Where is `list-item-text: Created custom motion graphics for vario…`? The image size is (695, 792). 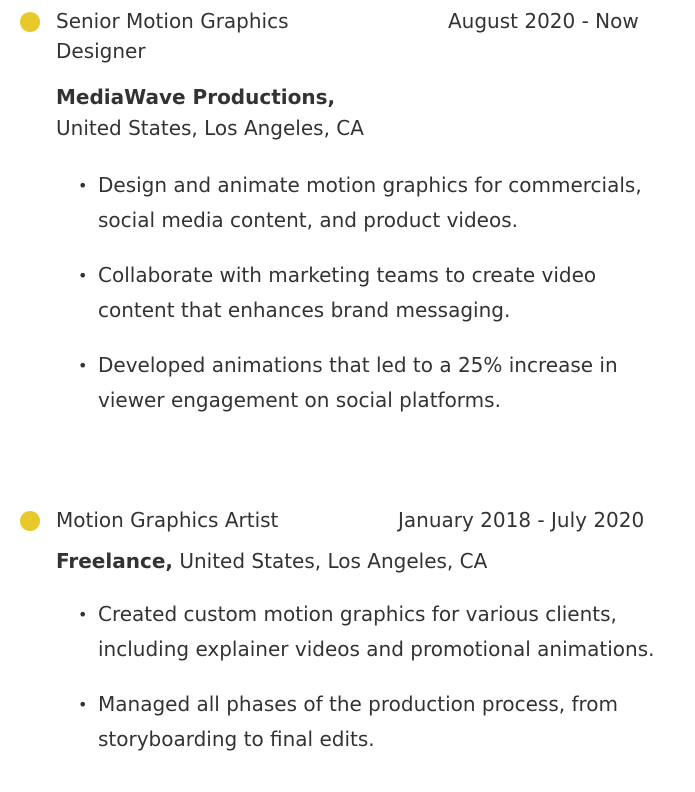 list-item-text: Created custom motion graphics for vario… is located at coordinates (376, 631).